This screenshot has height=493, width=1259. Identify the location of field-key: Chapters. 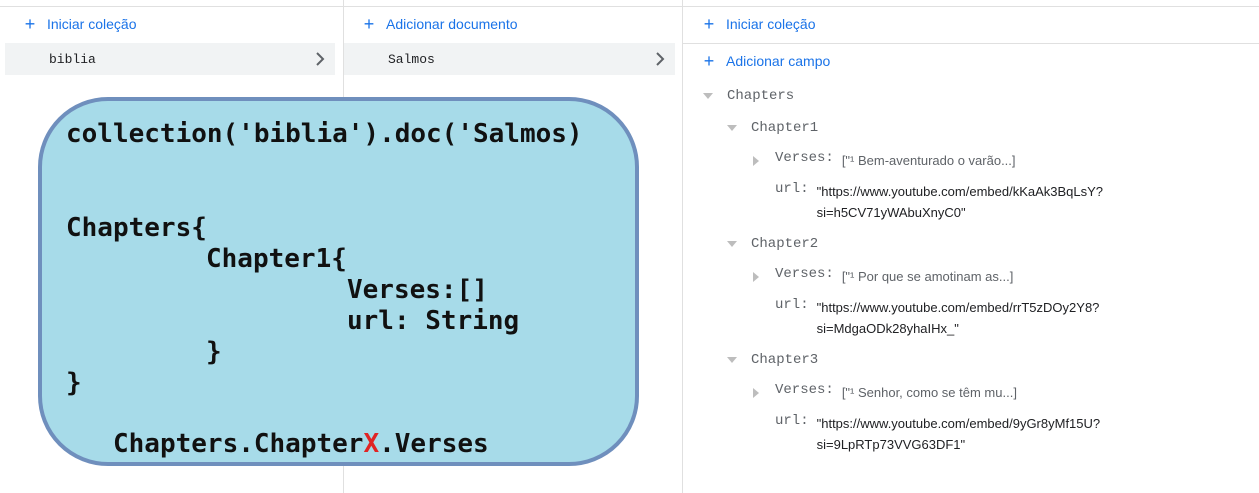
(761, 96).